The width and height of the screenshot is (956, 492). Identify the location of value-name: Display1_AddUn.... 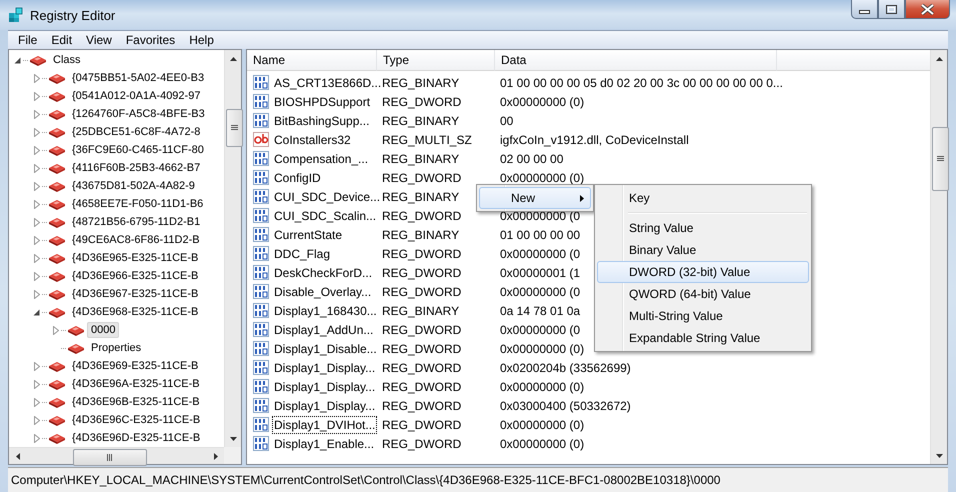
(324, 329).